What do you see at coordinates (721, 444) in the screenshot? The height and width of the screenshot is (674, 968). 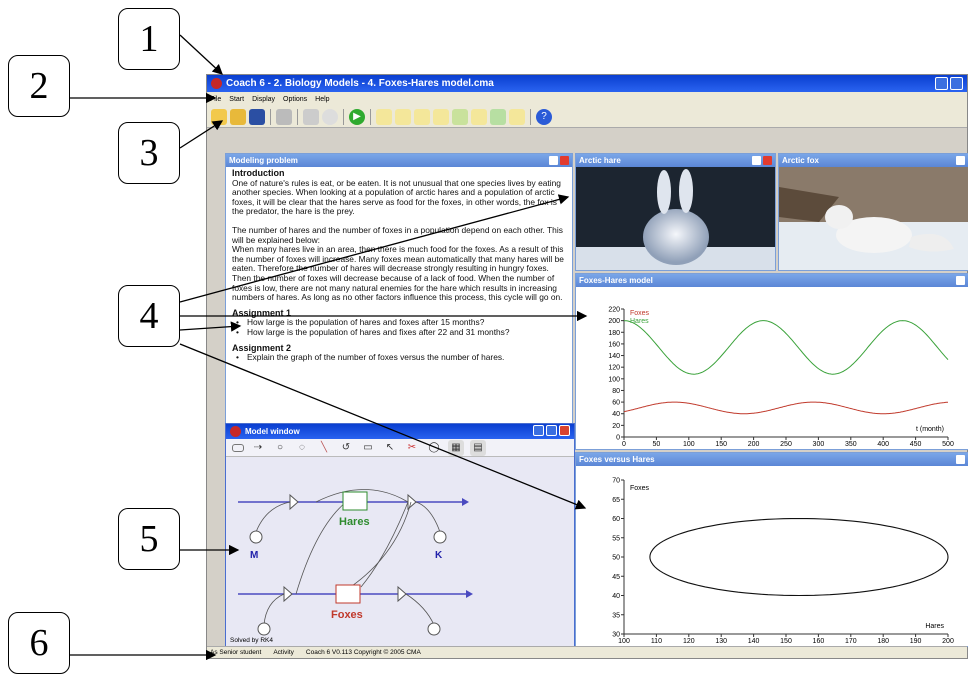 I see `x-tick-label: 150` at bounding box center [721, 444].